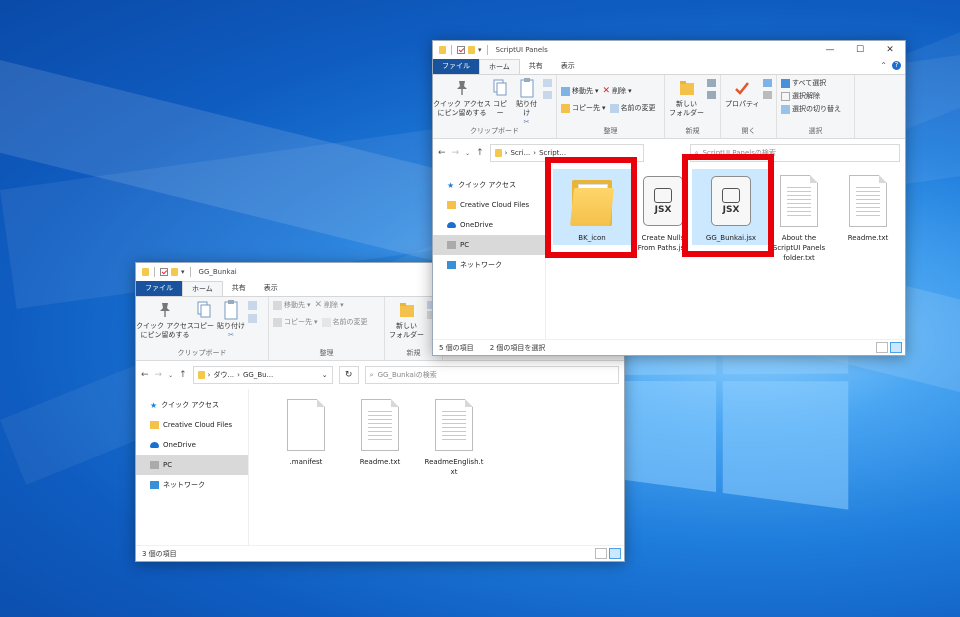 The image size is (960, 617). I want to click on address-bar: › ダウ... › GG_Bu... ⌄, so click(263, 375).